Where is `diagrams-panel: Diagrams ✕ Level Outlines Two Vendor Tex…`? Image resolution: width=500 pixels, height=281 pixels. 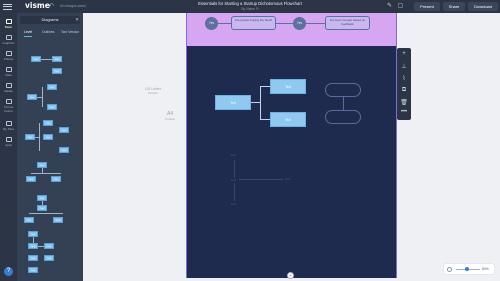 diagrams-panel: Diagrams ✕ Level Outlines Two Vendor Tex… is located at coordinates (50, 147).